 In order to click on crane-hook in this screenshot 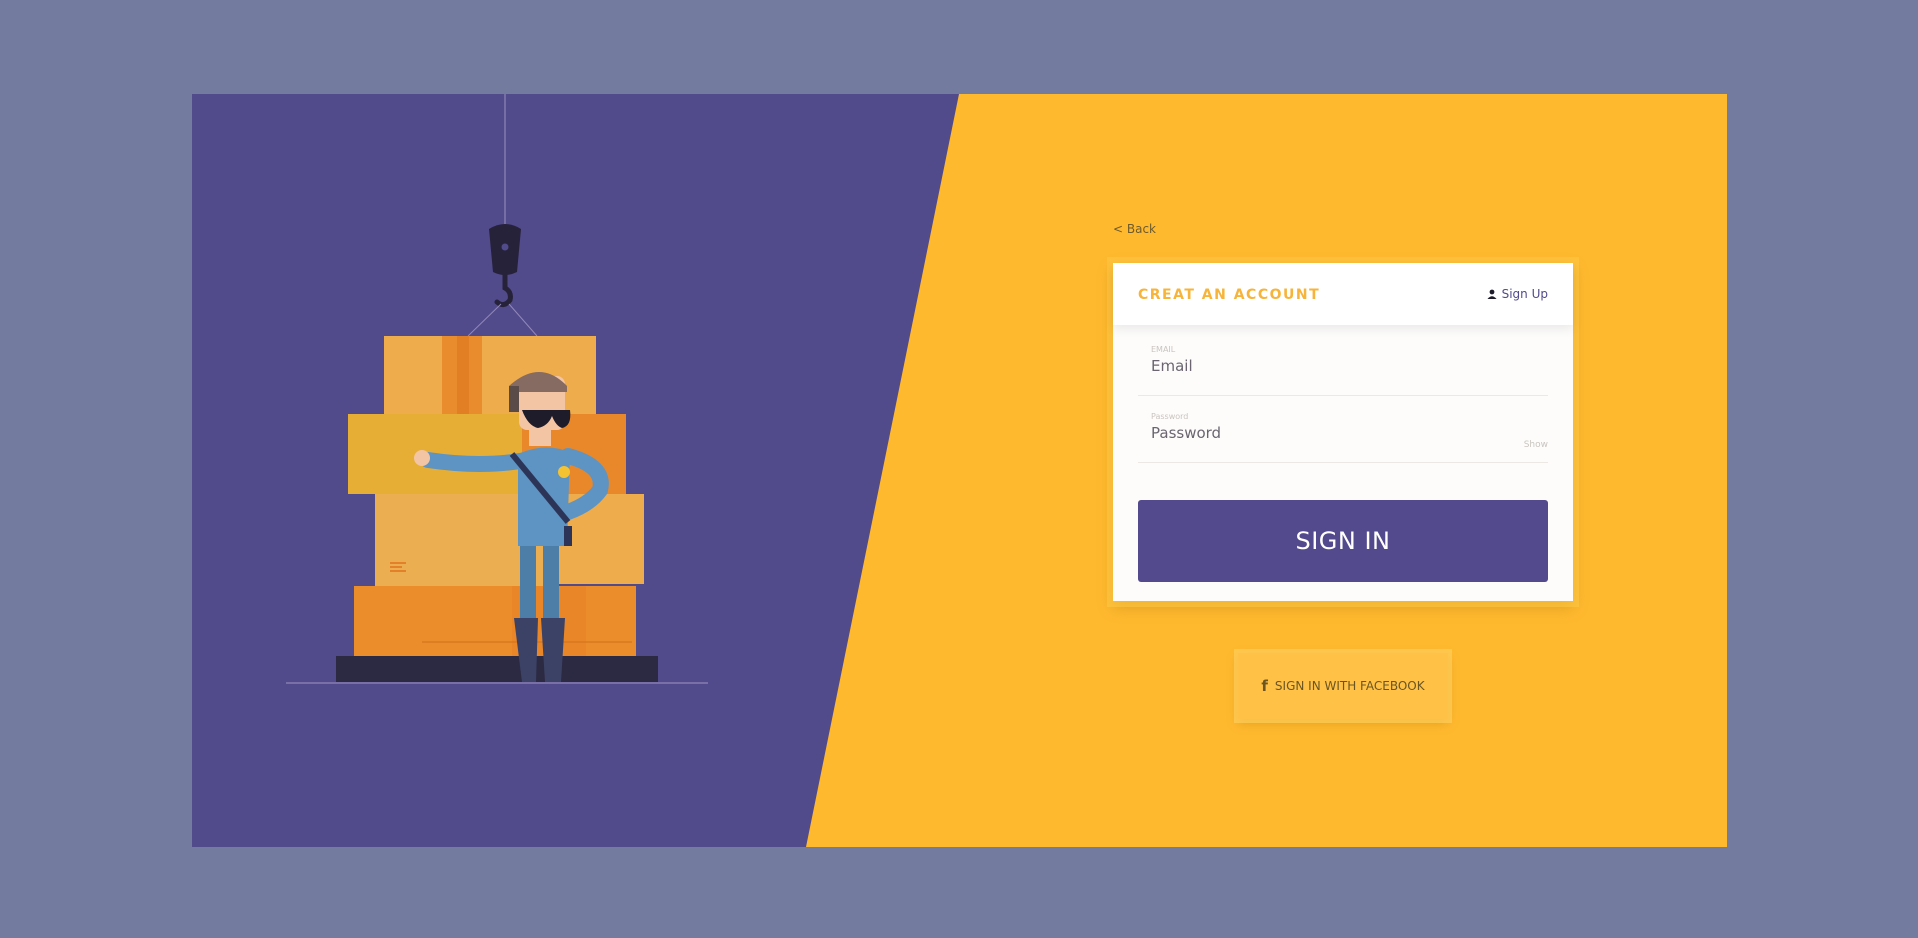, I will do `click(503, 288)`.